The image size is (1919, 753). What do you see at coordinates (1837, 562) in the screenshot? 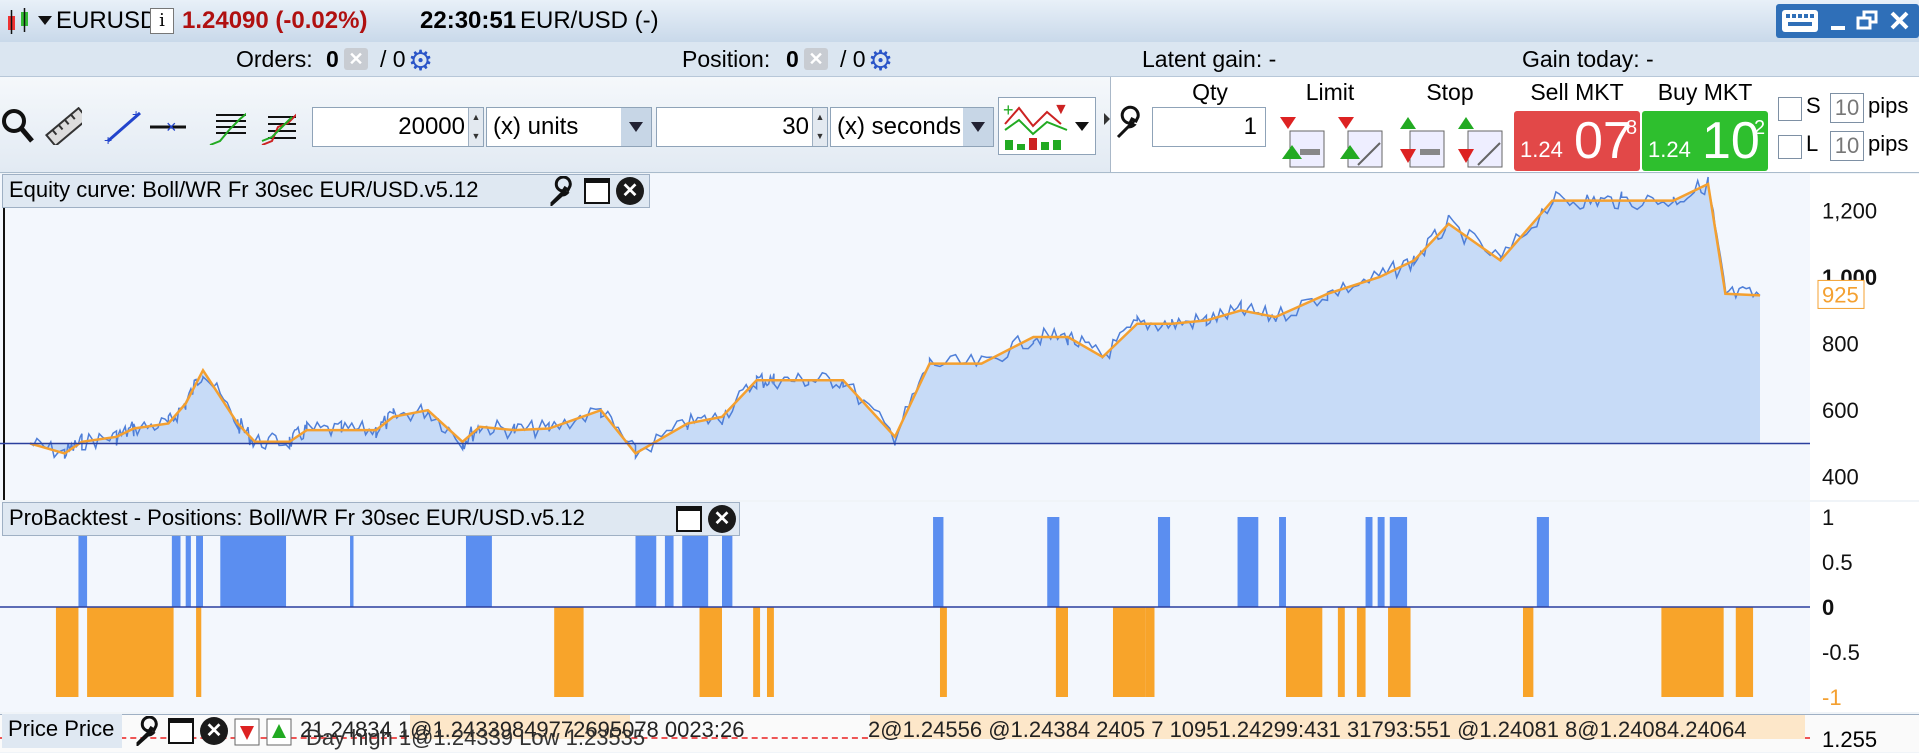
I see `y-tick-label: 0.5` at bounding box center [1837, 562].